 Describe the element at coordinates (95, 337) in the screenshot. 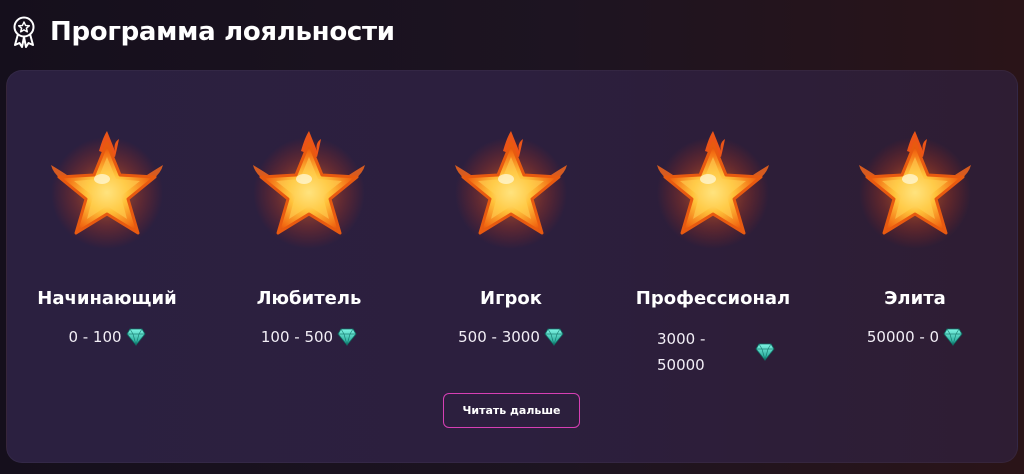

I see `range-text: 0 - 100` at that location.